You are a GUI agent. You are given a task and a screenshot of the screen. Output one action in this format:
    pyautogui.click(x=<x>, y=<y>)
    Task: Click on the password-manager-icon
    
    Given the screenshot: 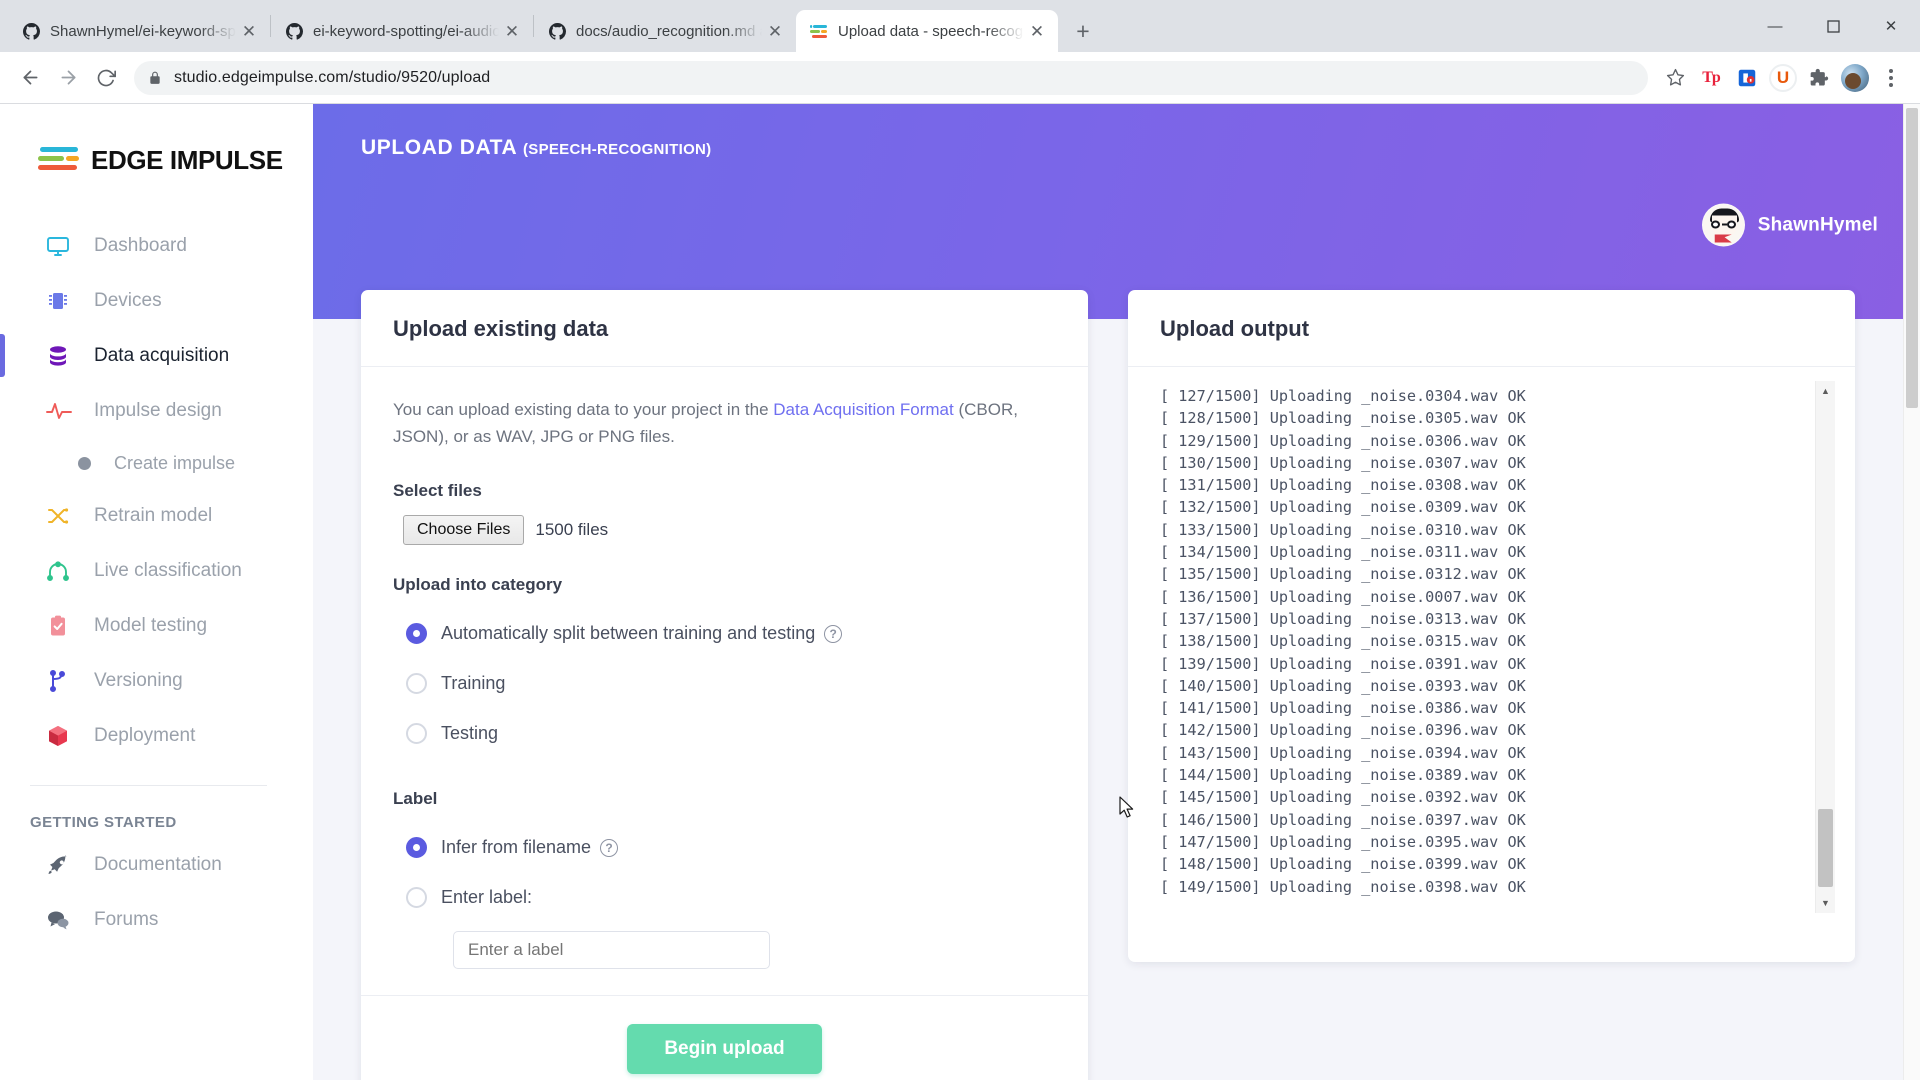 What is the action you would take?
    pyautogui.click(x=1747, y=78)
    